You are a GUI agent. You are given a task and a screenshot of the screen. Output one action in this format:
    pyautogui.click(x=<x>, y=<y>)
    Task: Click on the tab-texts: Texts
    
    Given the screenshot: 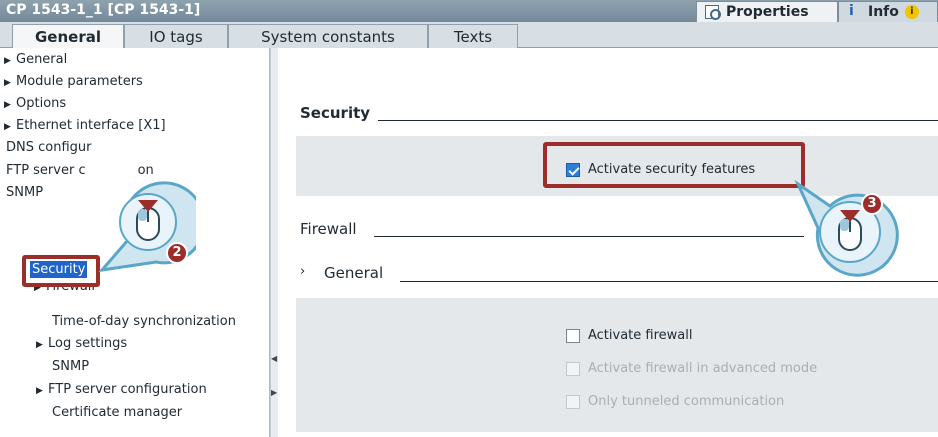 What is the action you would take?
    pyautogui.click(x=473, y=36)
    